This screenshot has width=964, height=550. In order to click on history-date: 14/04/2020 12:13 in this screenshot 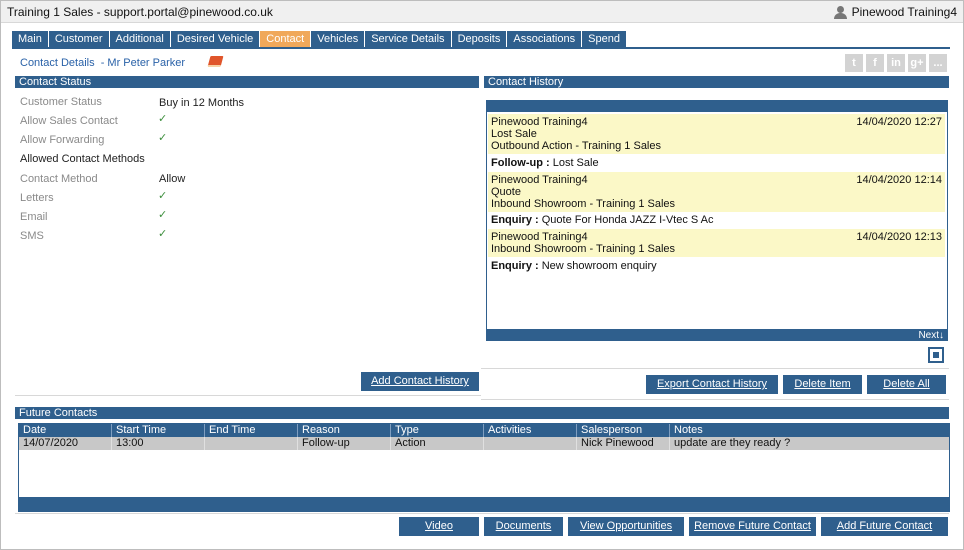, I will do `click(899, 237)`.